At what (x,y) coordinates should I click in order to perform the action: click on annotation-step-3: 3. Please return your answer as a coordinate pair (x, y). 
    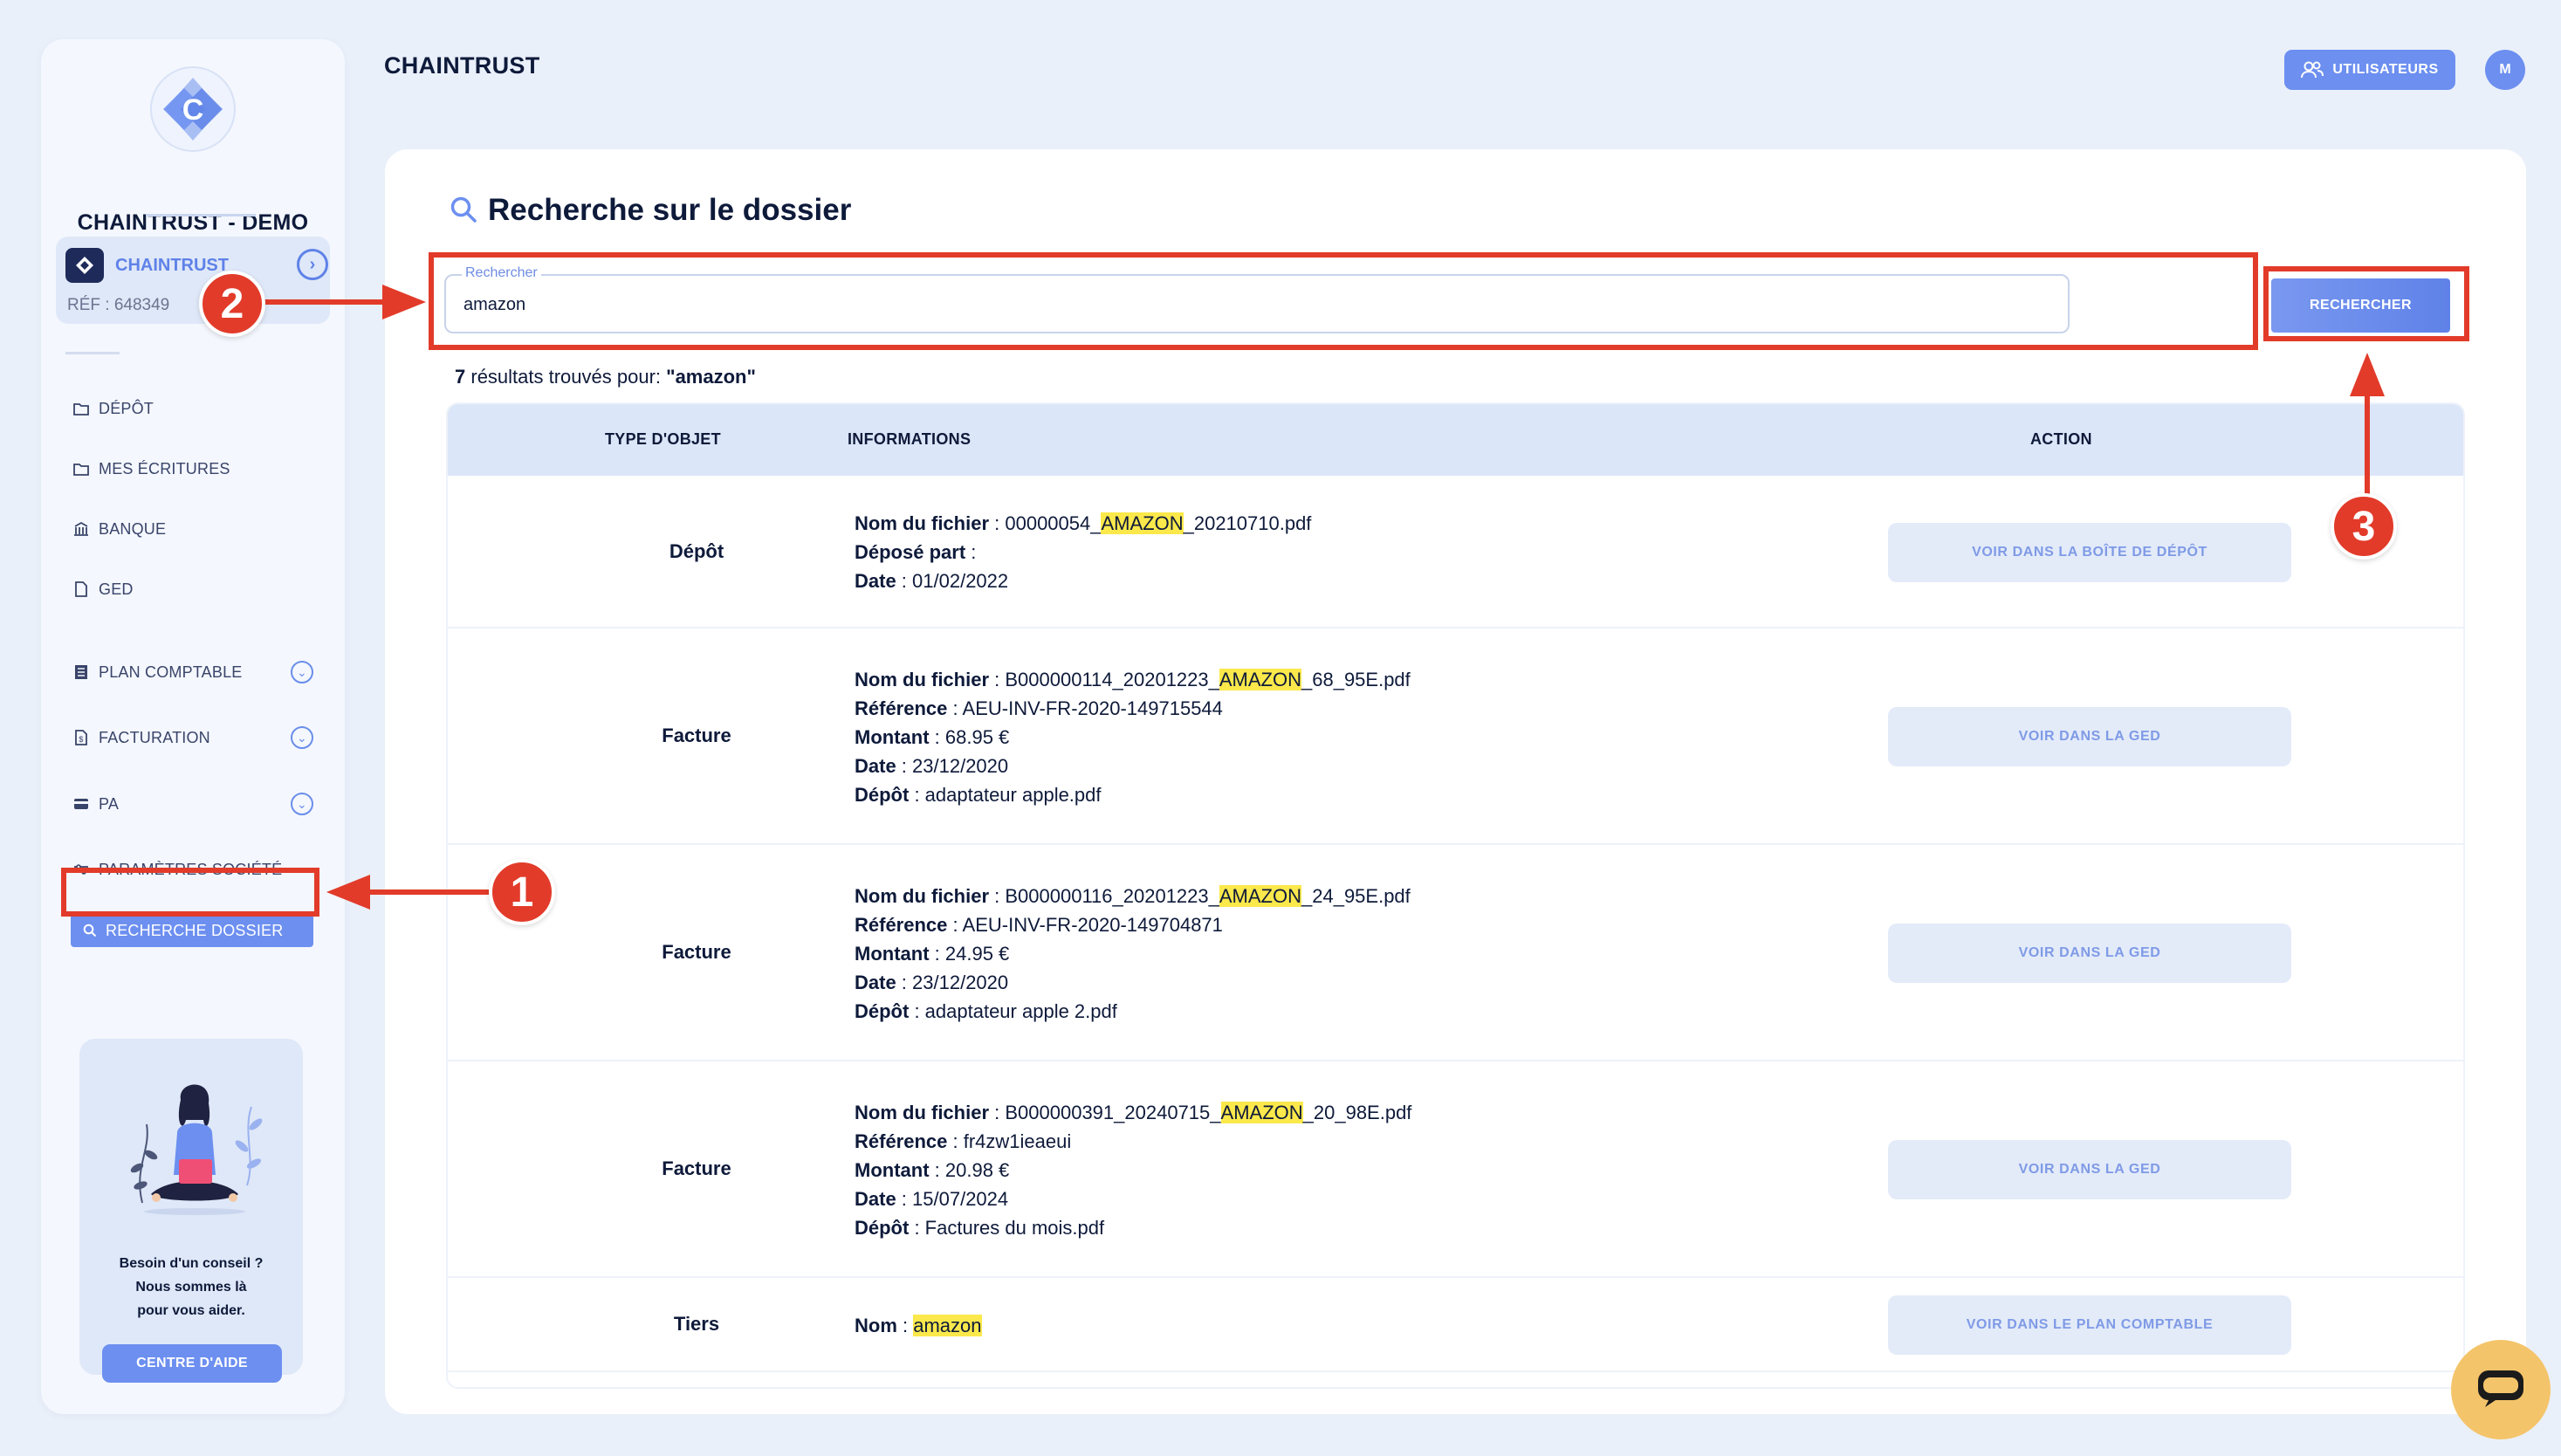
    Looking at the image, I should click on (2364, 526).